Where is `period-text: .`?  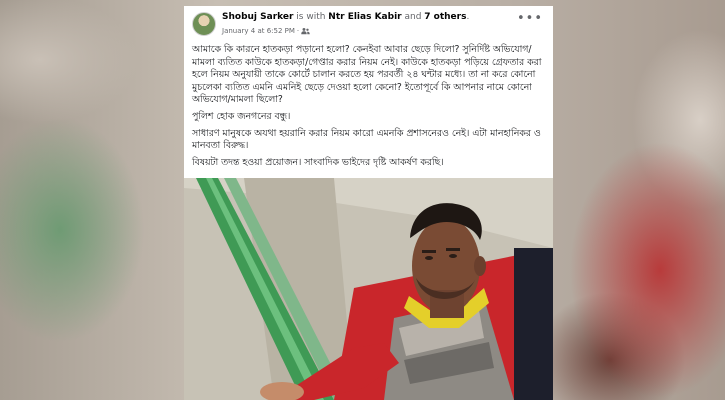
period-text: . is located at coordinates (468, 17).